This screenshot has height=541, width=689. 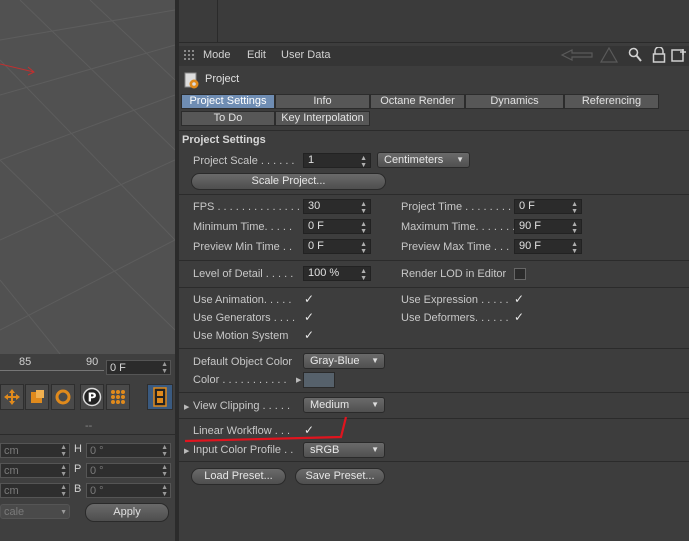 What do you see at coordinates (97, 491) in the screenshot?
I see `coord-b-value: 0 °` at bounding box center [97, 491].